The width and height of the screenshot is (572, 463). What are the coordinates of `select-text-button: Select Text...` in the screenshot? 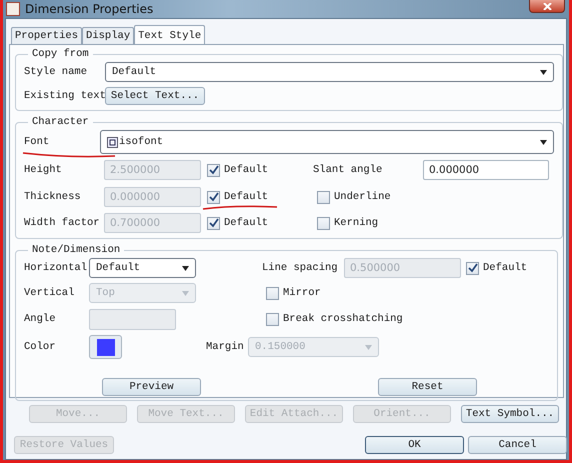 It's located at (155, 96).